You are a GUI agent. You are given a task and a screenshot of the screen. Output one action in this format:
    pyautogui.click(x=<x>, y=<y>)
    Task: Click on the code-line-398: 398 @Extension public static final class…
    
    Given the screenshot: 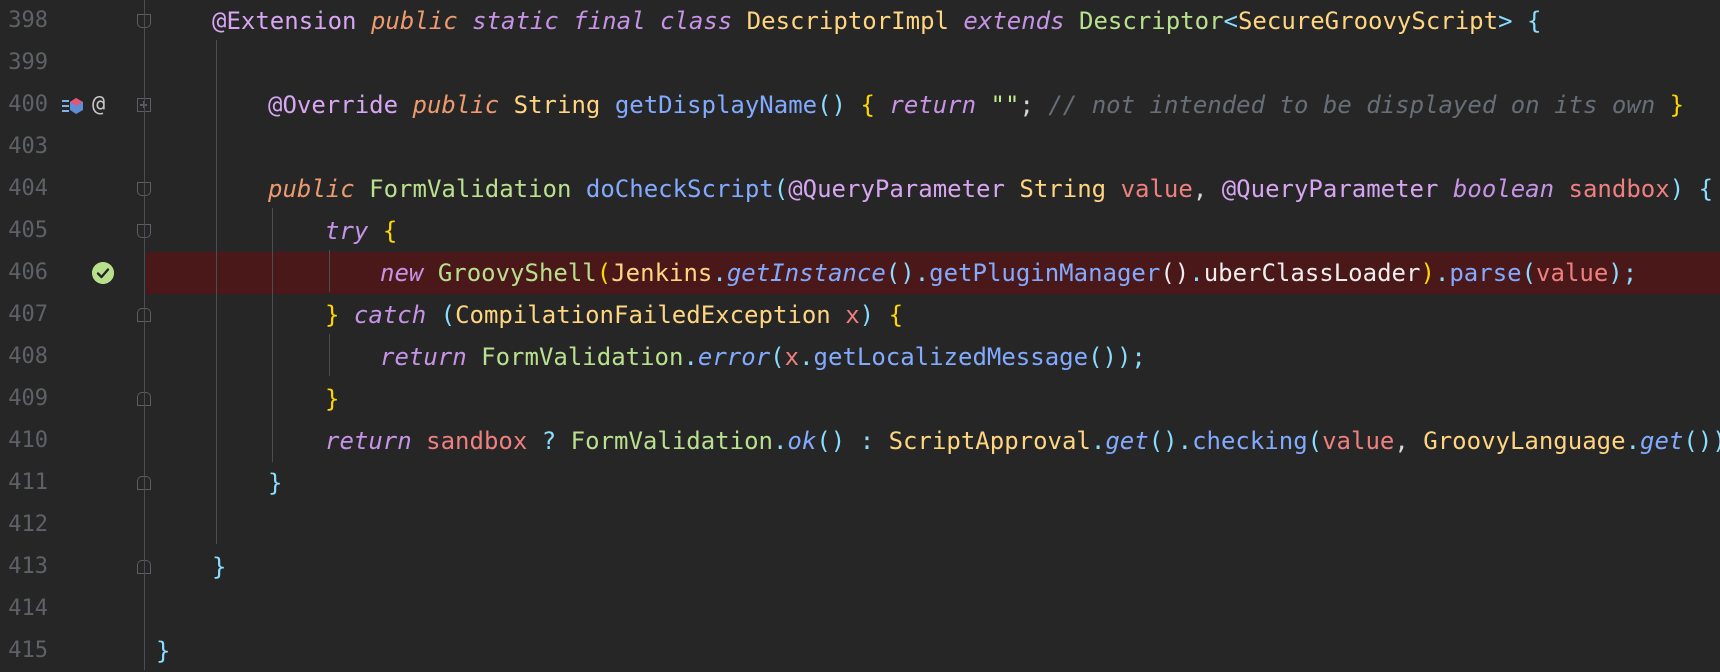 What is the action you would take?
    pyautogui.click(x=860, y=21)
    